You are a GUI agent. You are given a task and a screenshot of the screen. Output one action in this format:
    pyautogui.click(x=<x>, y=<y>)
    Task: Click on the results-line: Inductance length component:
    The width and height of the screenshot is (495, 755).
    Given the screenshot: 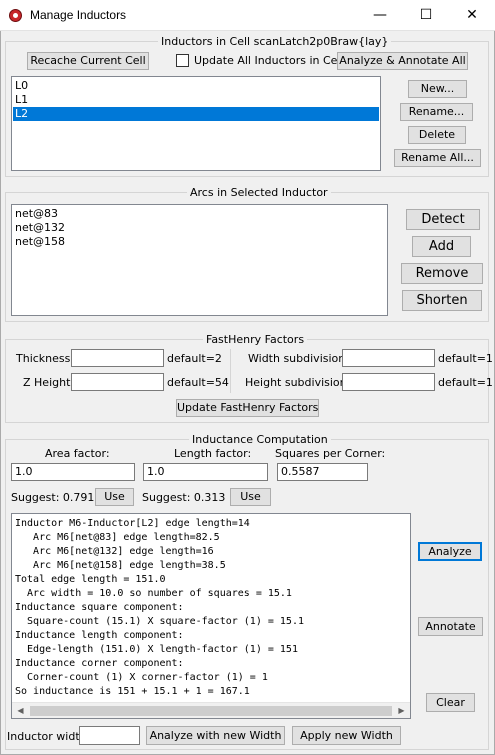 What is the action you would take?
    pyautogui.click(x=99, y=635)
    